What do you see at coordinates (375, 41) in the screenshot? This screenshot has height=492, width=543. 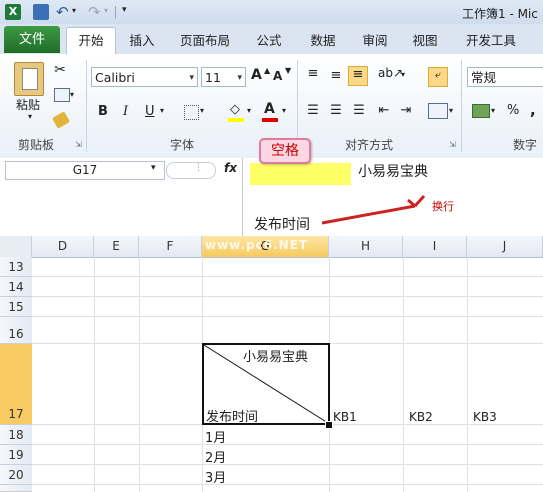 I see `tab-review: 审阅` at bounding box center [375, 41].